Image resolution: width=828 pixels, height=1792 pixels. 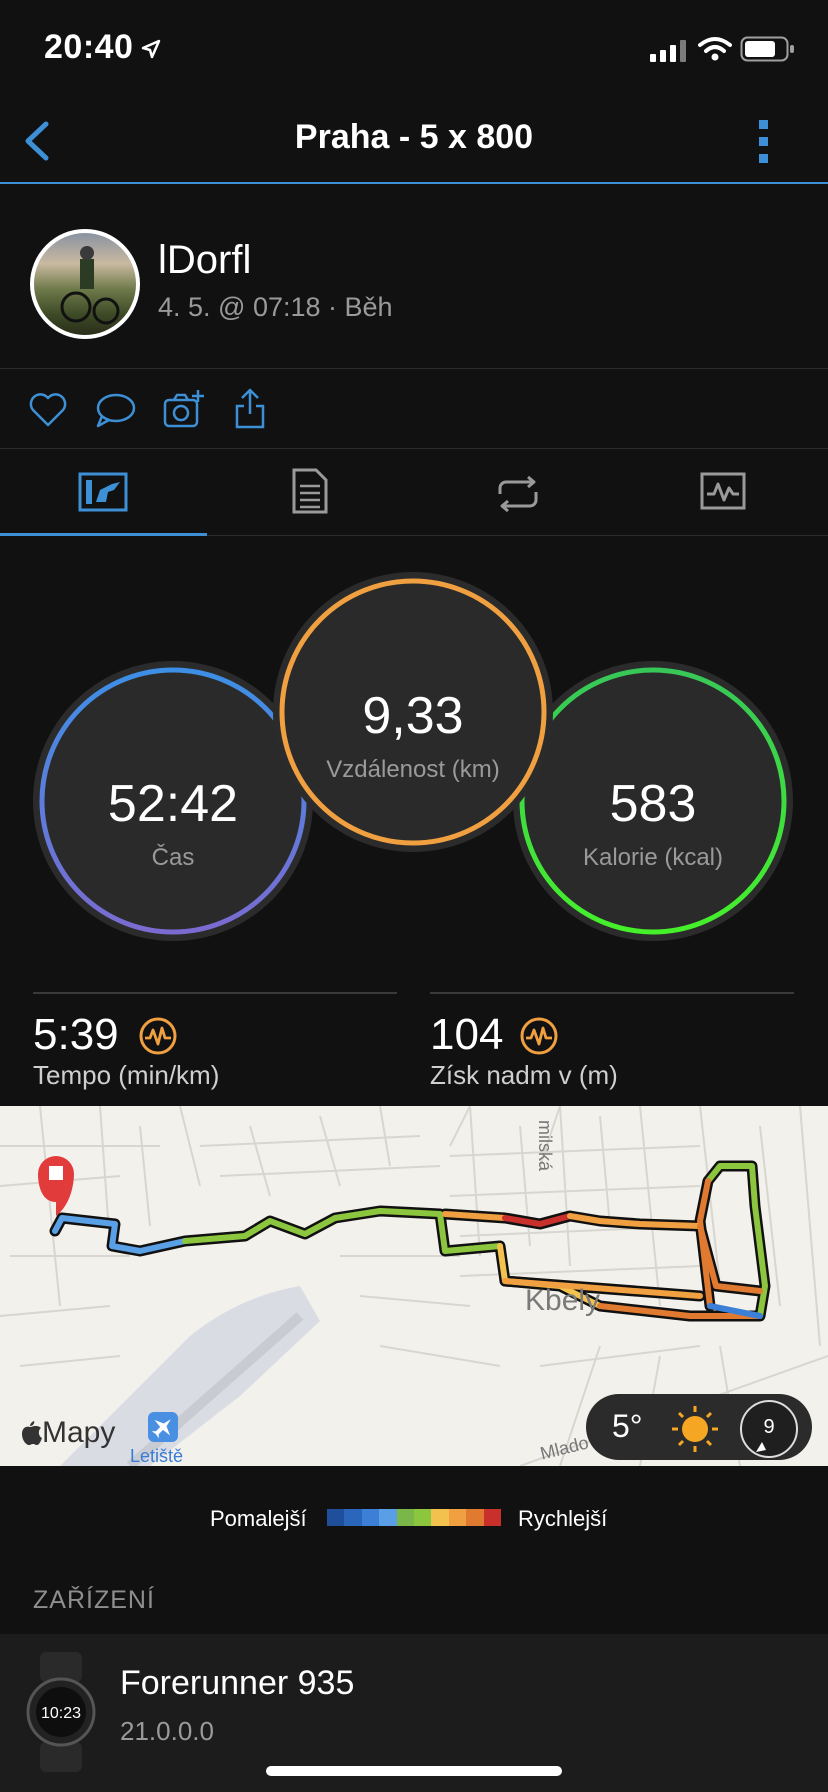 What do you see at coordinates (413, 716) in the screenshot?
I see `distance-value: 9,33` at bounding box center [413, 716].